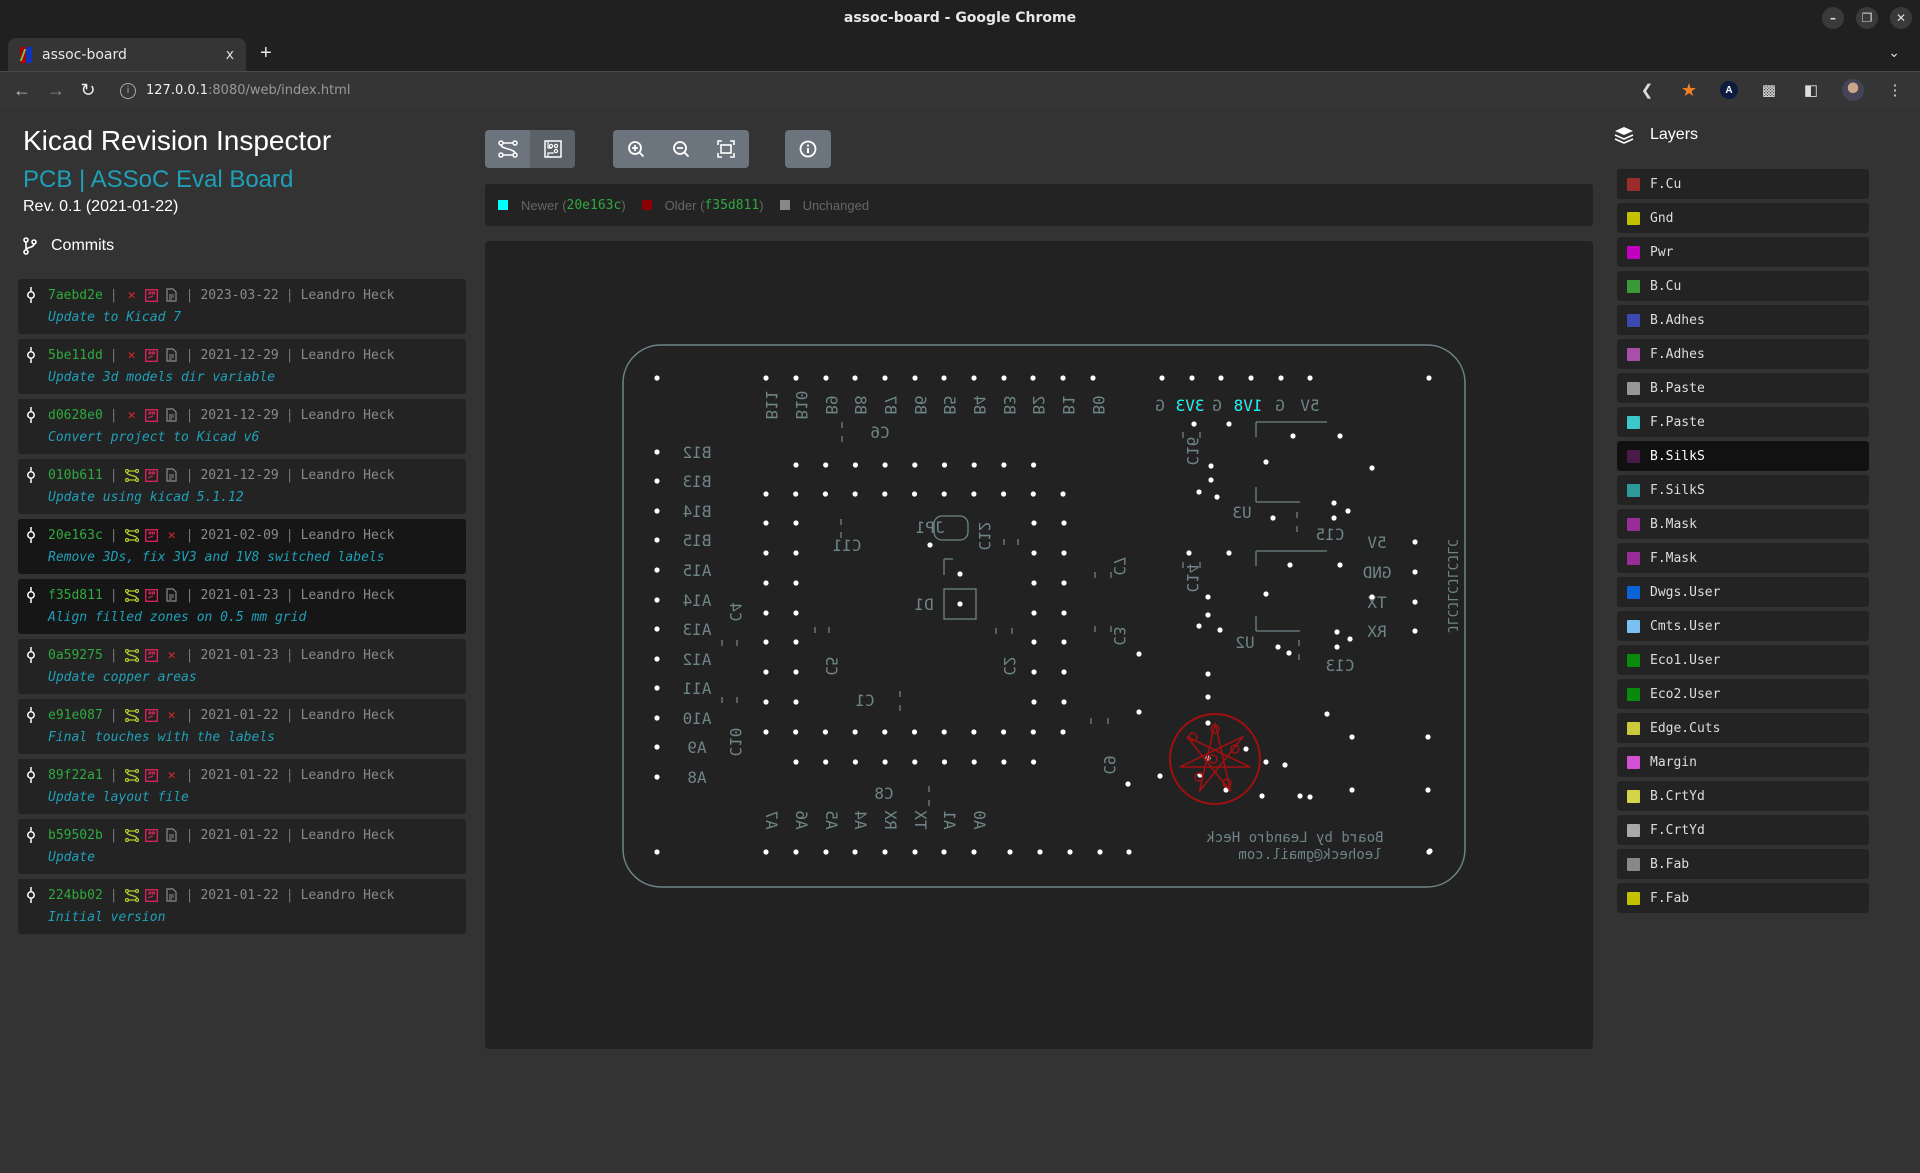 The image size is (1920, 1173). Describe the element at coordinates (735, 742) in the screenshot. I see `component-label: C10` at that location.